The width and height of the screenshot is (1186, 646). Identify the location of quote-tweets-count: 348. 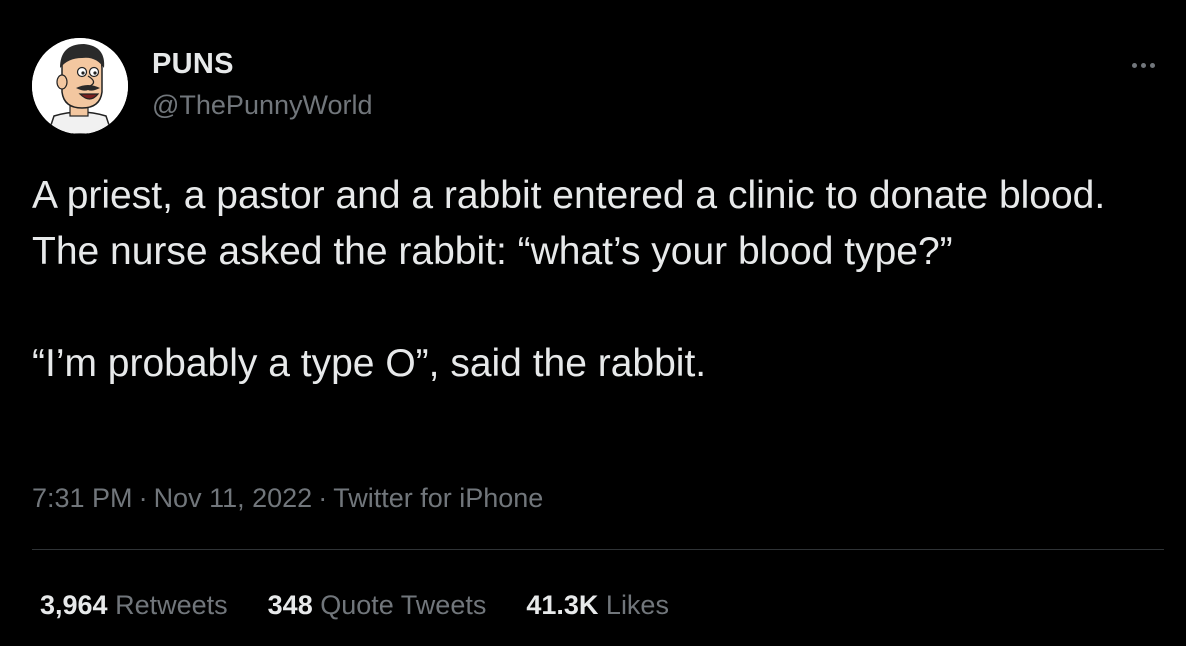
(290, 605).